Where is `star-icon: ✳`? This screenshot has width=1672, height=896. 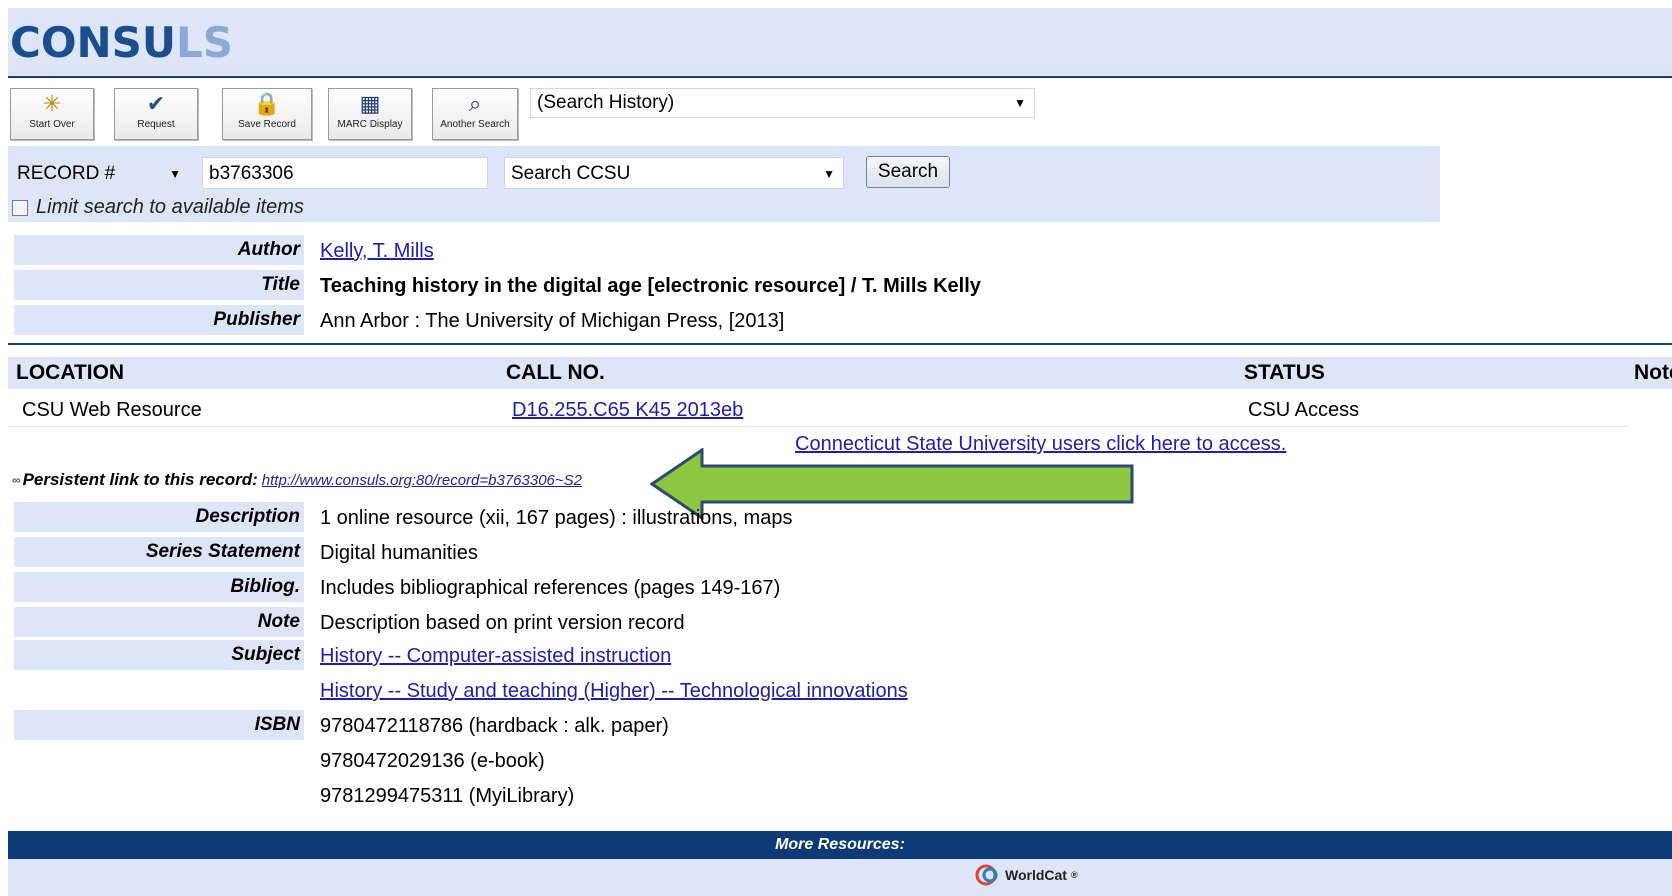
star-icon: ✳ is located at coordinates (52, 103).